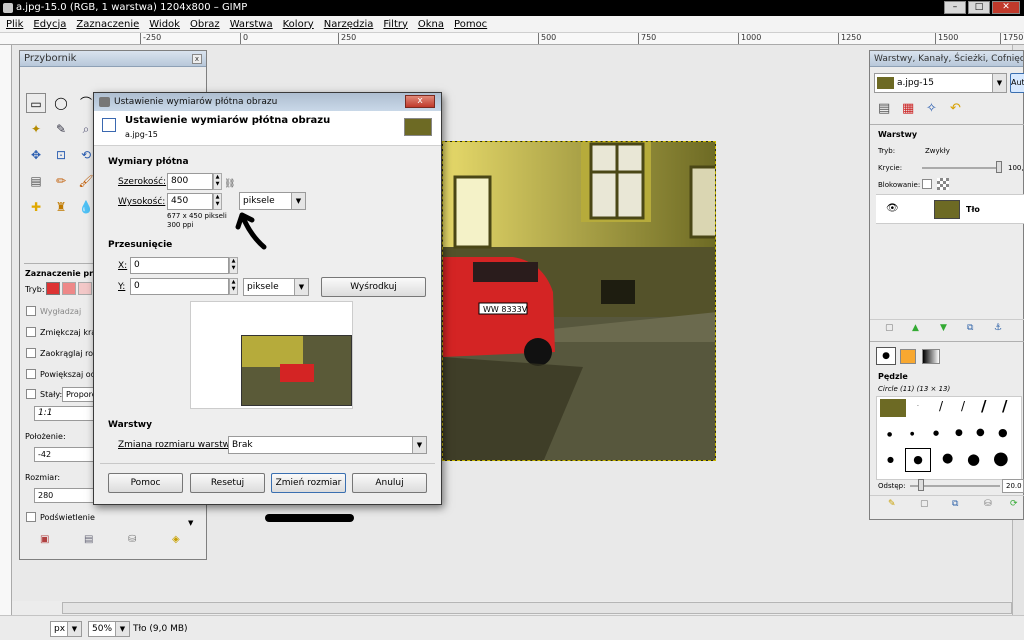 The height and width of the screenshot is (640, 1024). What do you see at coordinates (31, 394) in the screenshot?
I see `fixed-checkbox` at bounding box center [31, 394].